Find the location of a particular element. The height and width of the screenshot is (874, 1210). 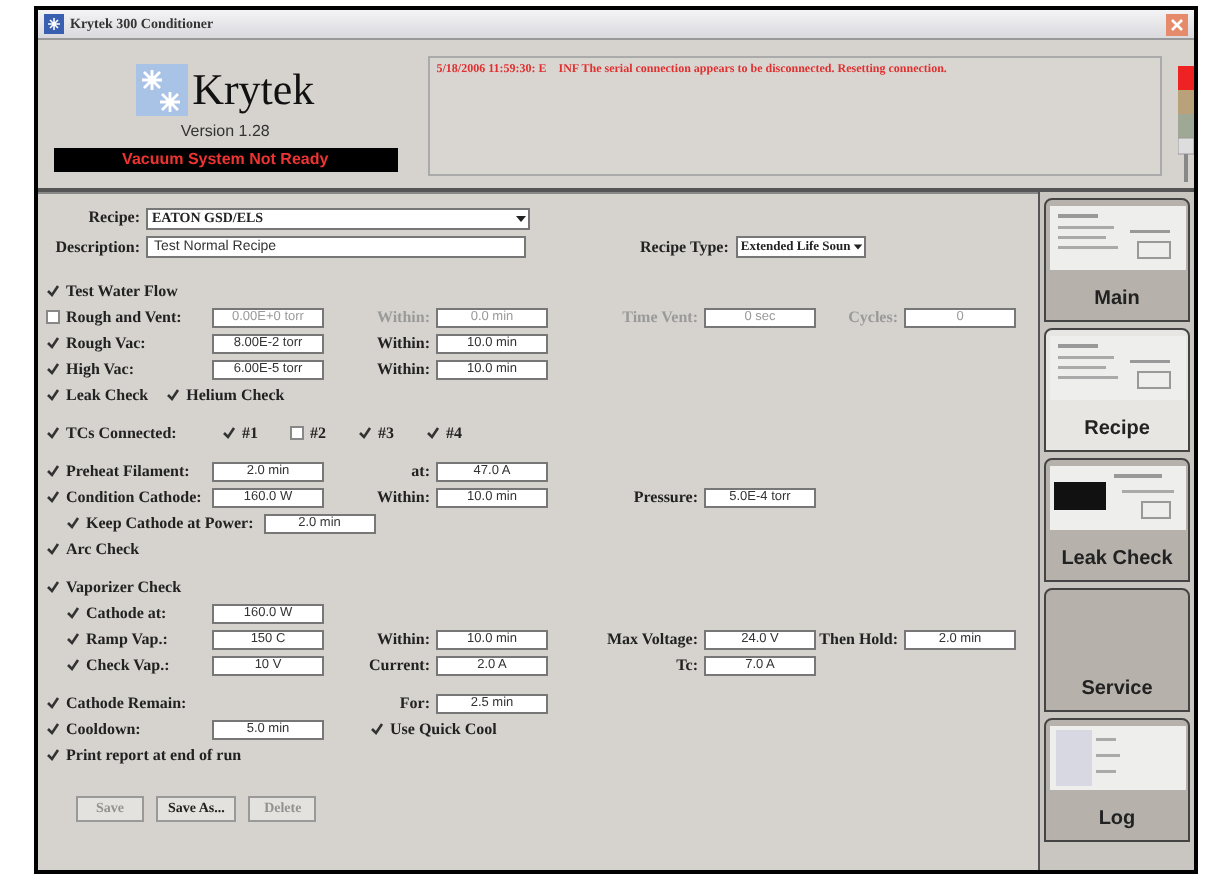

checkbox-label: Leak Check is located at coordinates (107, 395).